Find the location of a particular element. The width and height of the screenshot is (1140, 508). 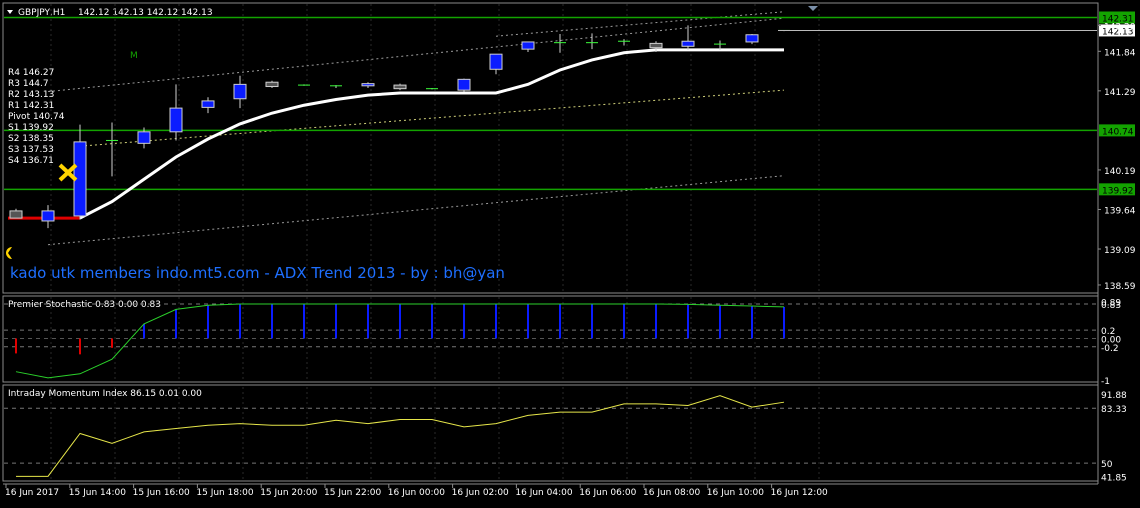

small-marker: M is located at coordinates (134, 56).